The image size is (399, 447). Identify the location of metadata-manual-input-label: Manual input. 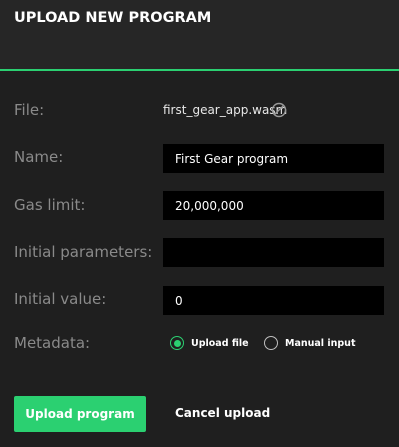
(320, 343).